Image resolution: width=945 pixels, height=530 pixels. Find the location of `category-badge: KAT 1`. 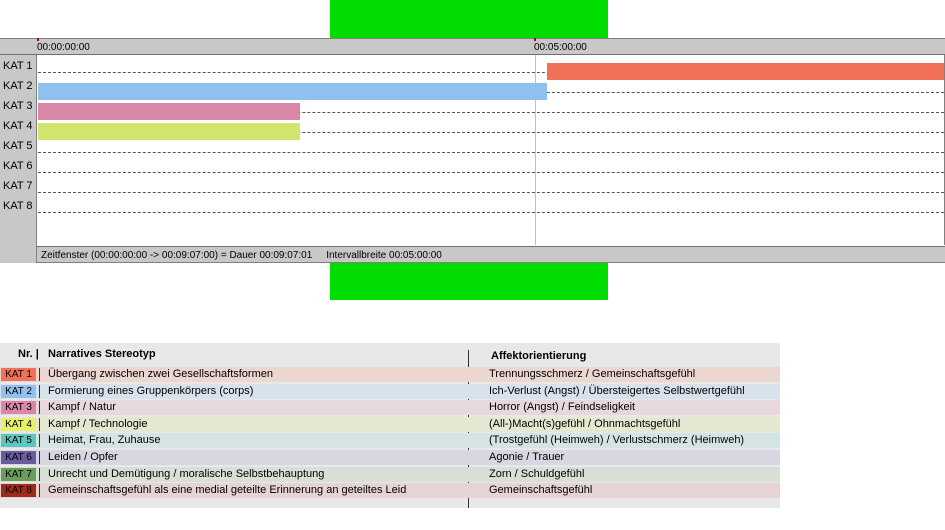

category-badge: KAT 1 is located at coordinates (18, 374).